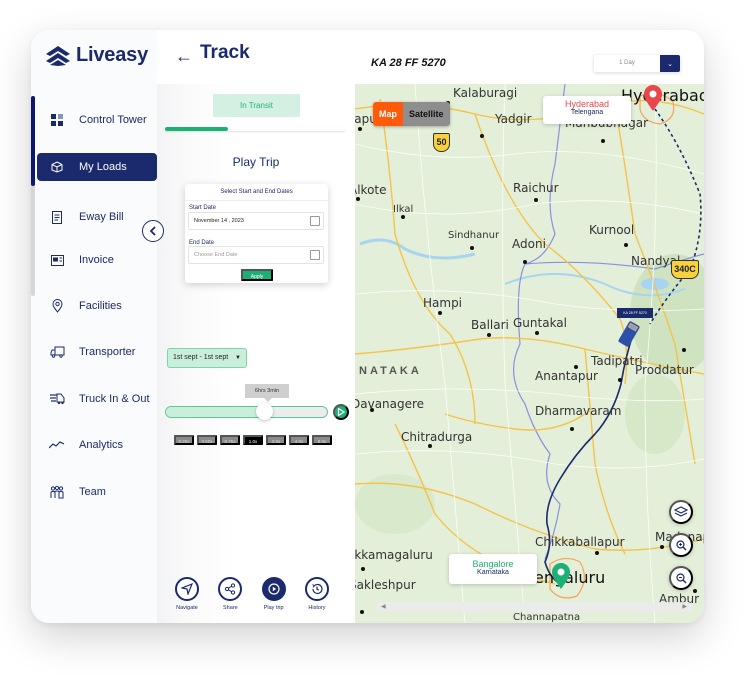 Image resolution: width=754 pixels, height=675 pixels. I want to click on chevron-down-icon: ⌄, so click(670, 63).